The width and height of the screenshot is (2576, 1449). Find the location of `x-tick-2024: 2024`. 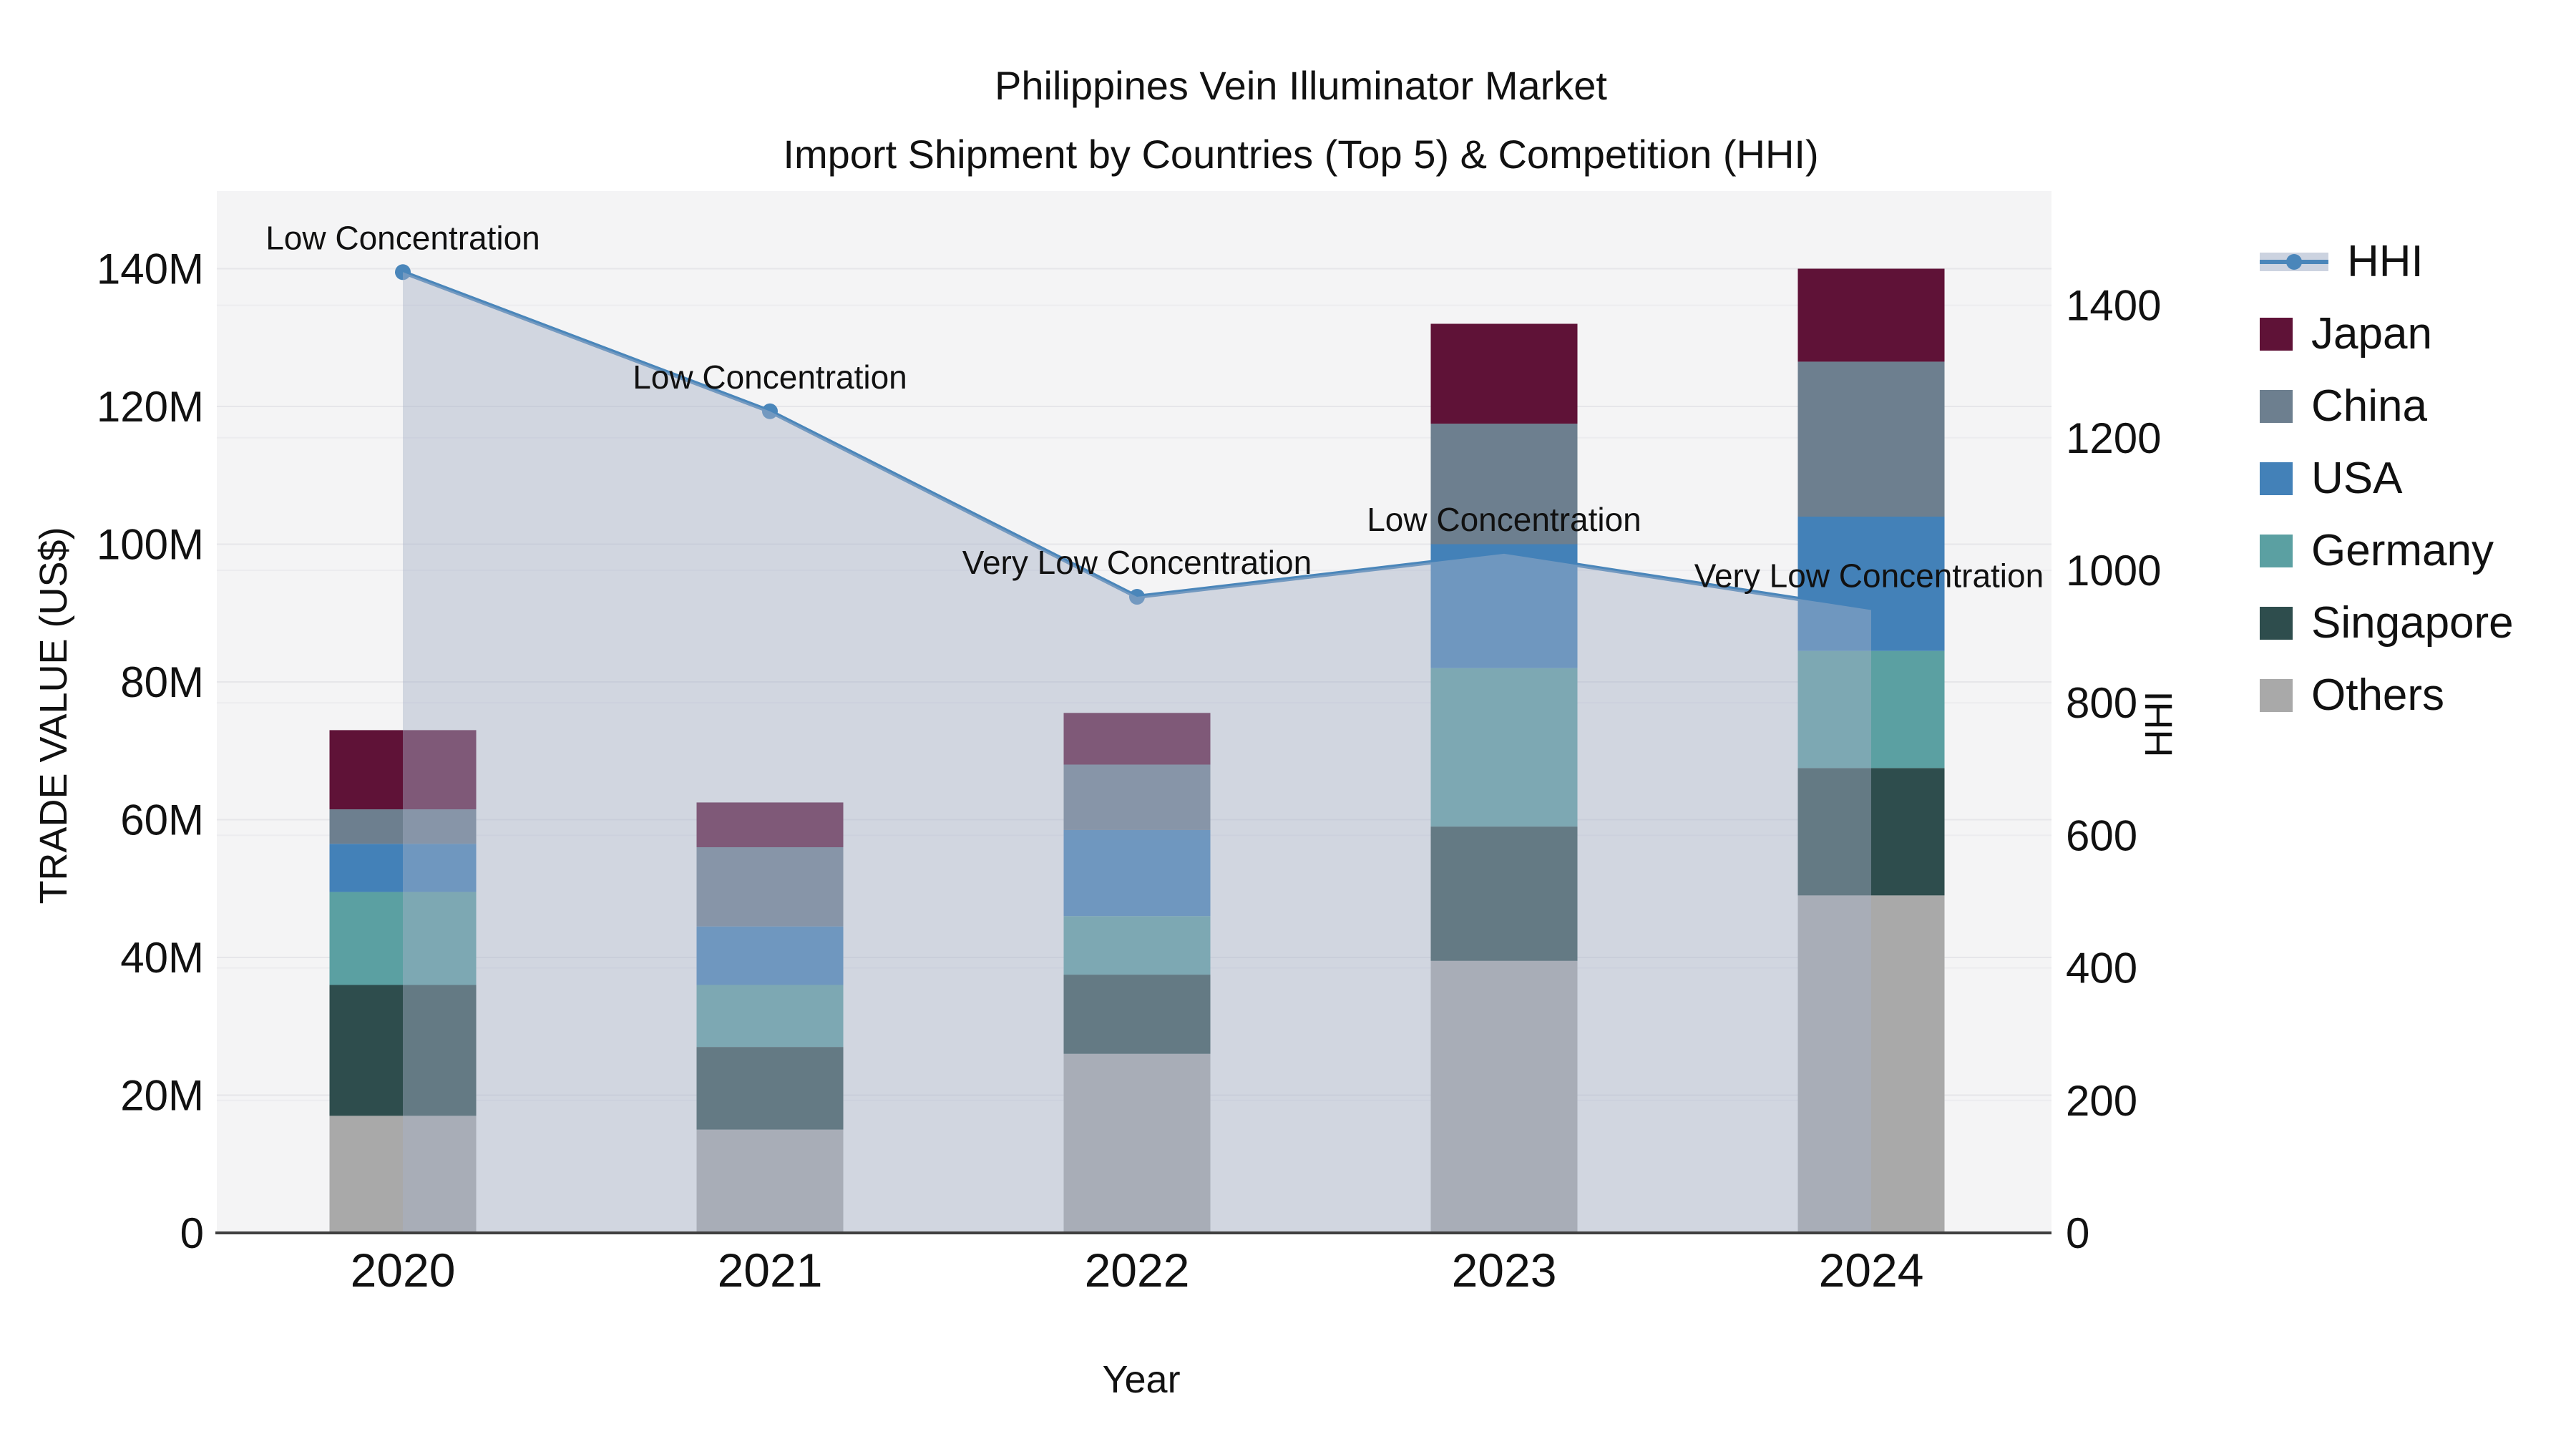

x-tick-2024: 2024 is located at coordinates (1871, 1270).